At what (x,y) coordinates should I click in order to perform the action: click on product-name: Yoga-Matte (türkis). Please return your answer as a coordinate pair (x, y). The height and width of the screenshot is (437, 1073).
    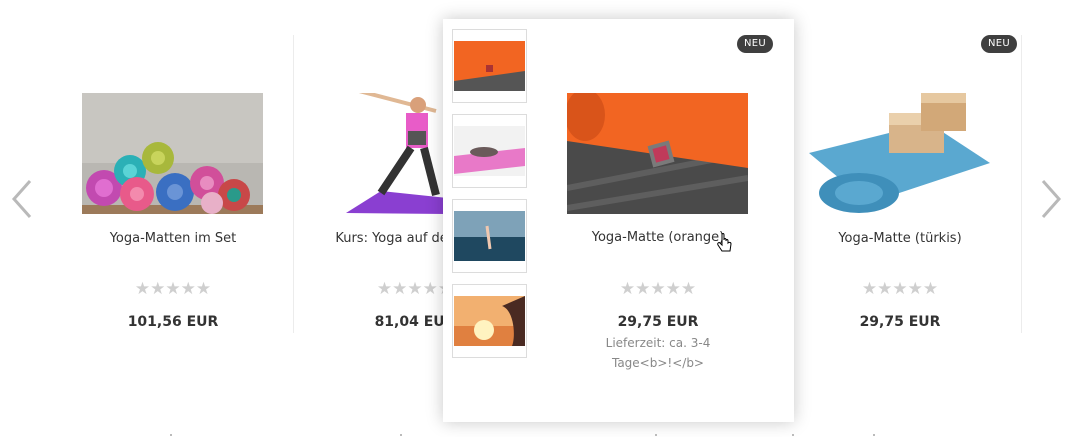
    Looking at the image, I should click on (900, 238).